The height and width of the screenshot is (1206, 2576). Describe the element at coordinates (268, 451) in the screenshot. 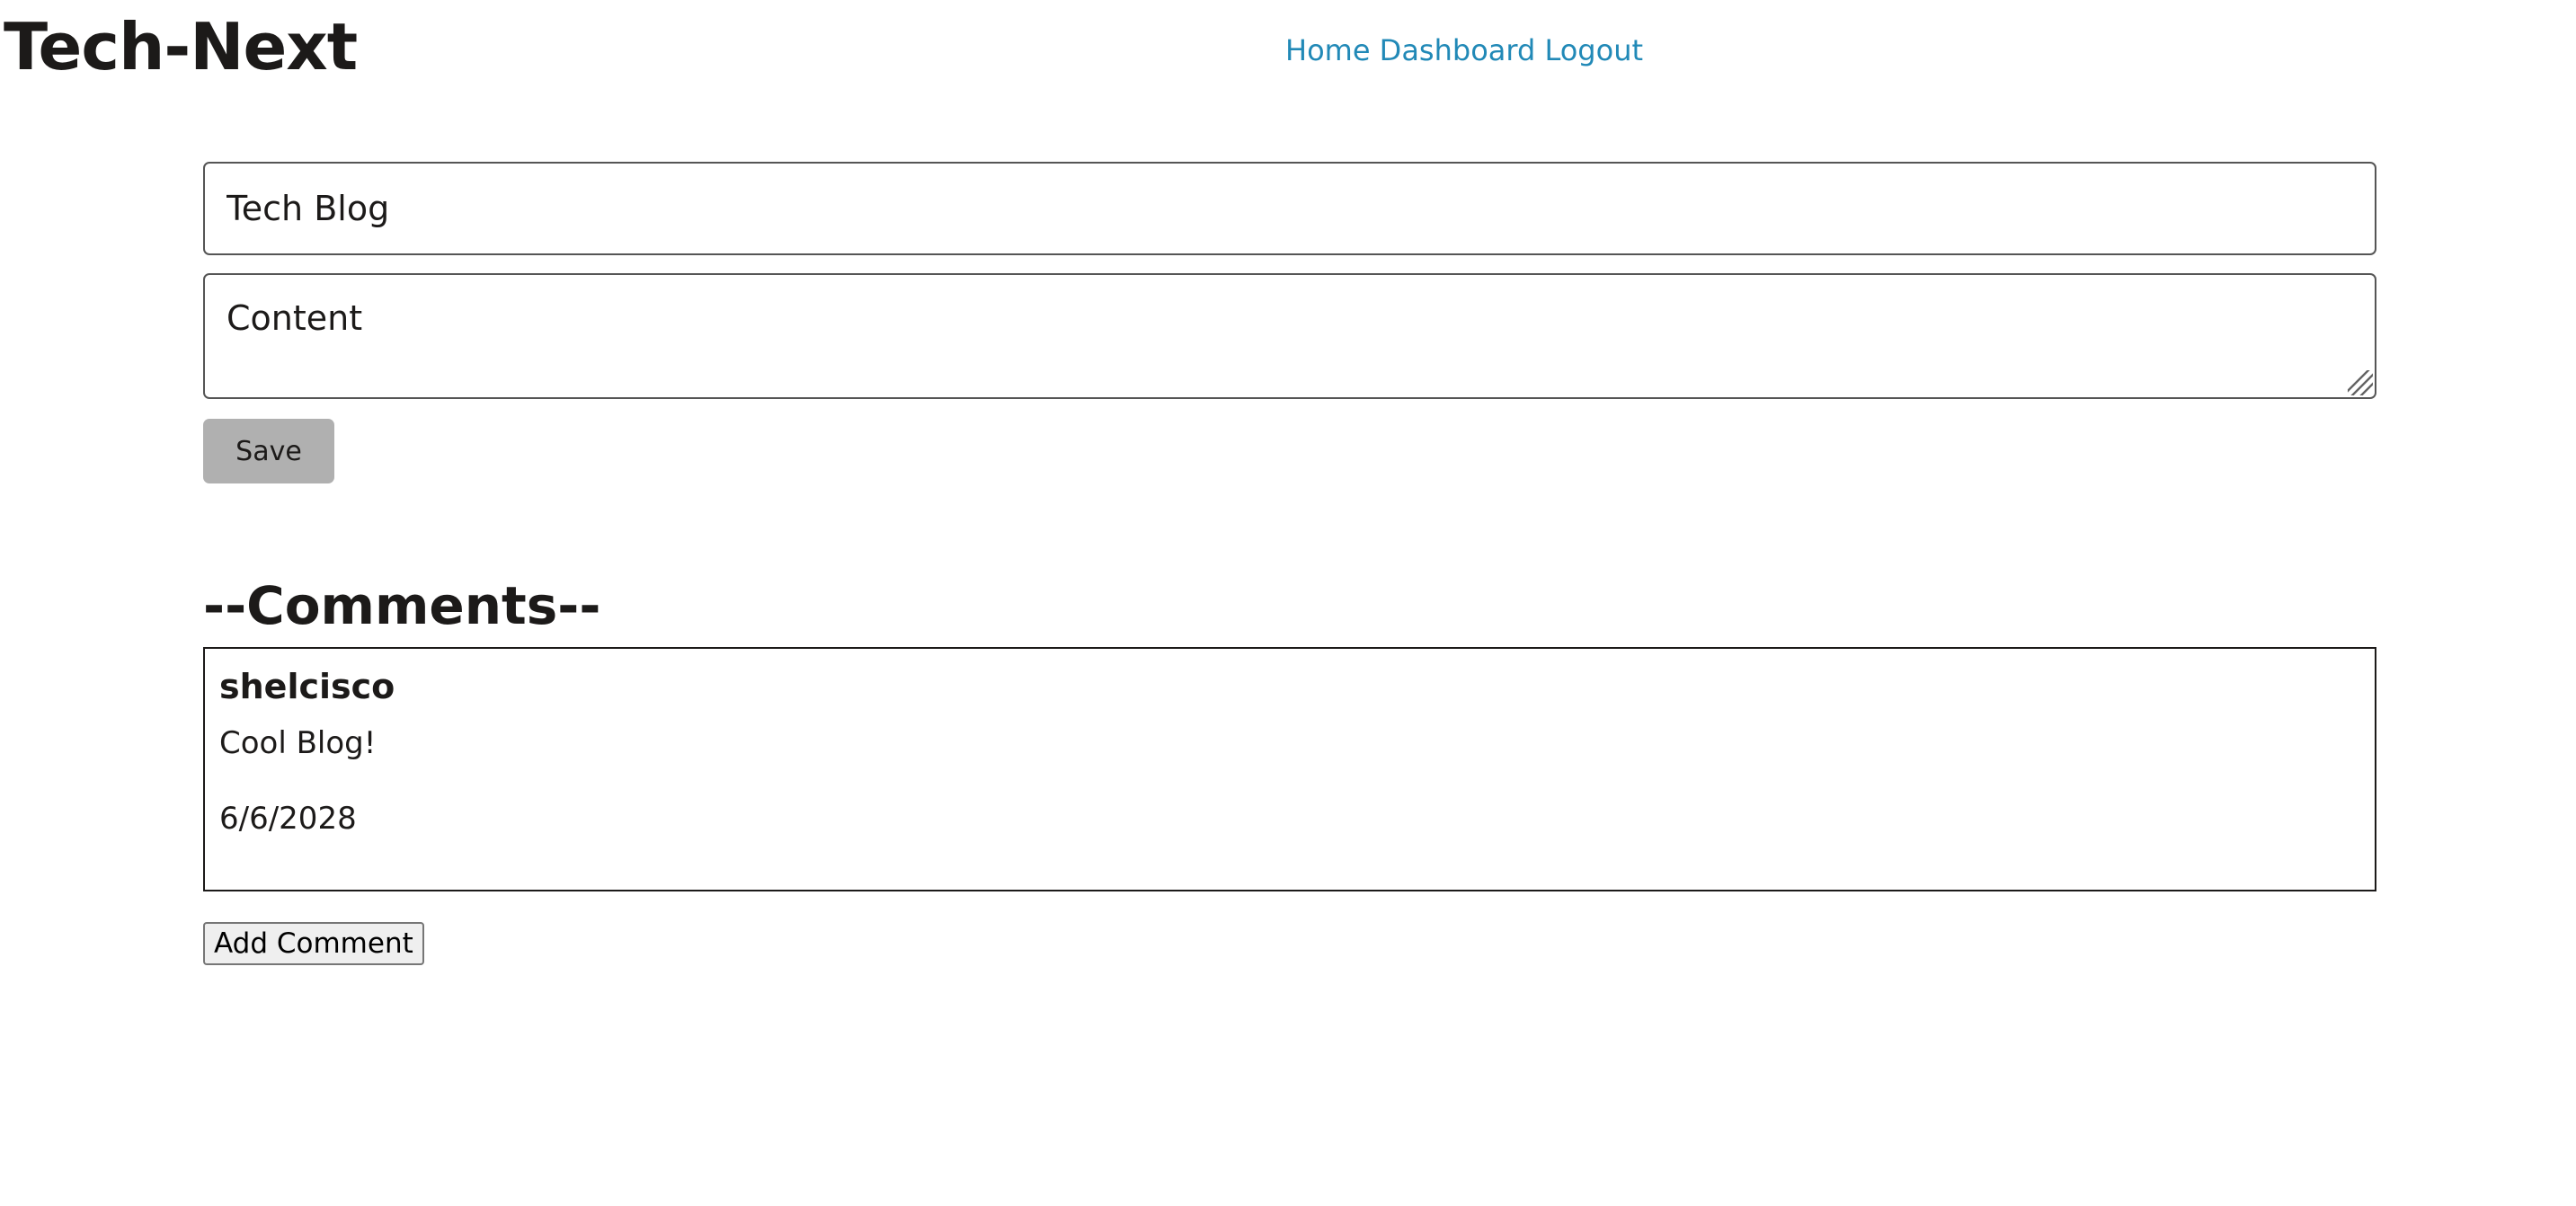

I see `save-button: Save` at that location.